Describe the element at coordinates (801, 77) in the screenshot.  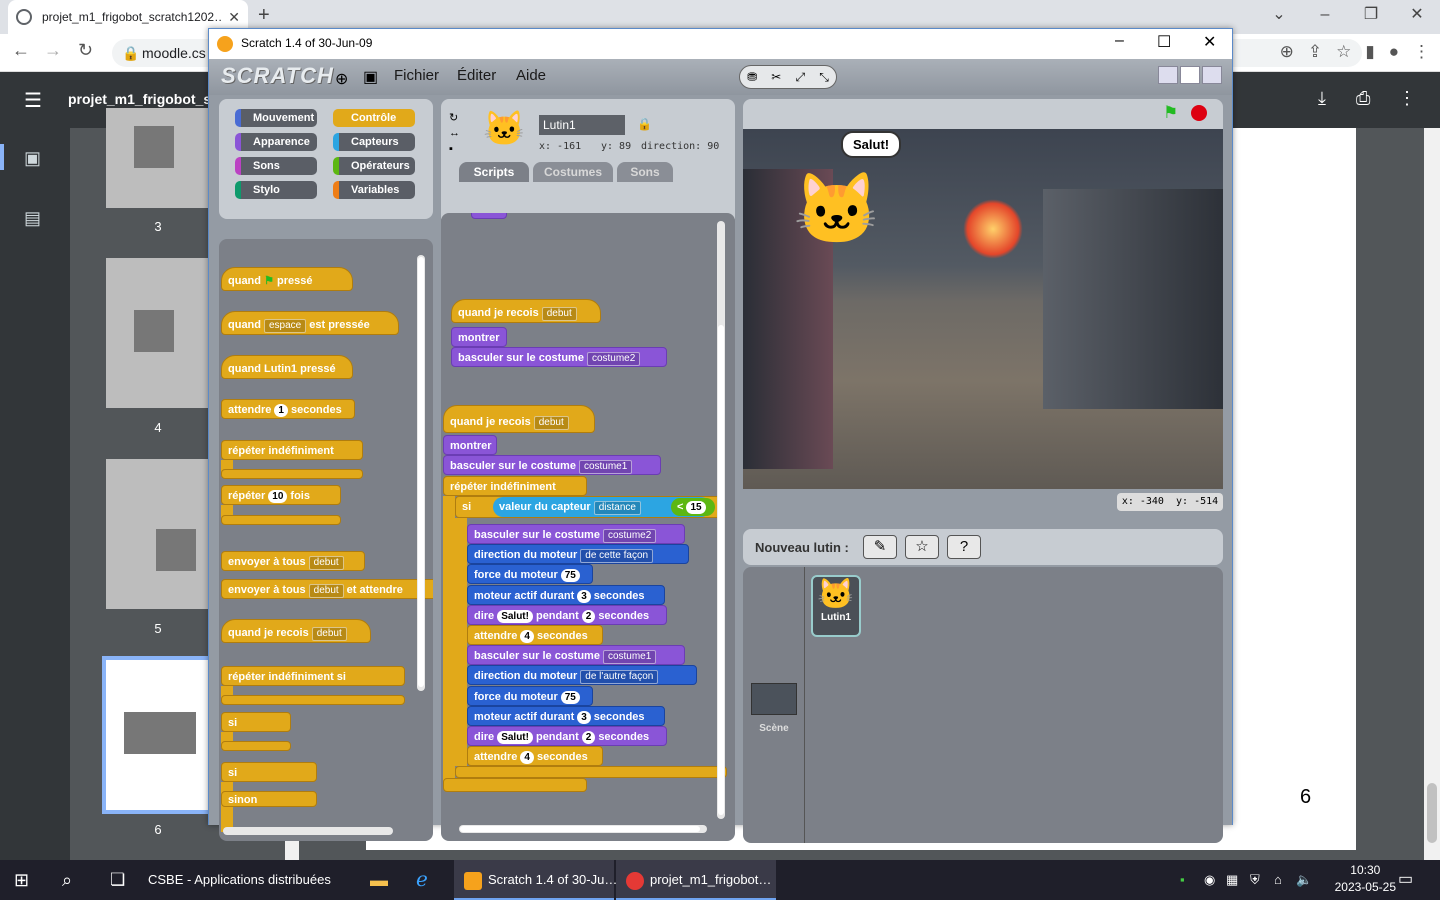
I see `grow-icon: ⤢` at that location.